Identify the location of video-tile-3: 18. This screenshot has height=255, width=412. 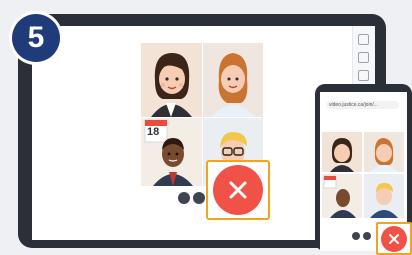
(171, 152).